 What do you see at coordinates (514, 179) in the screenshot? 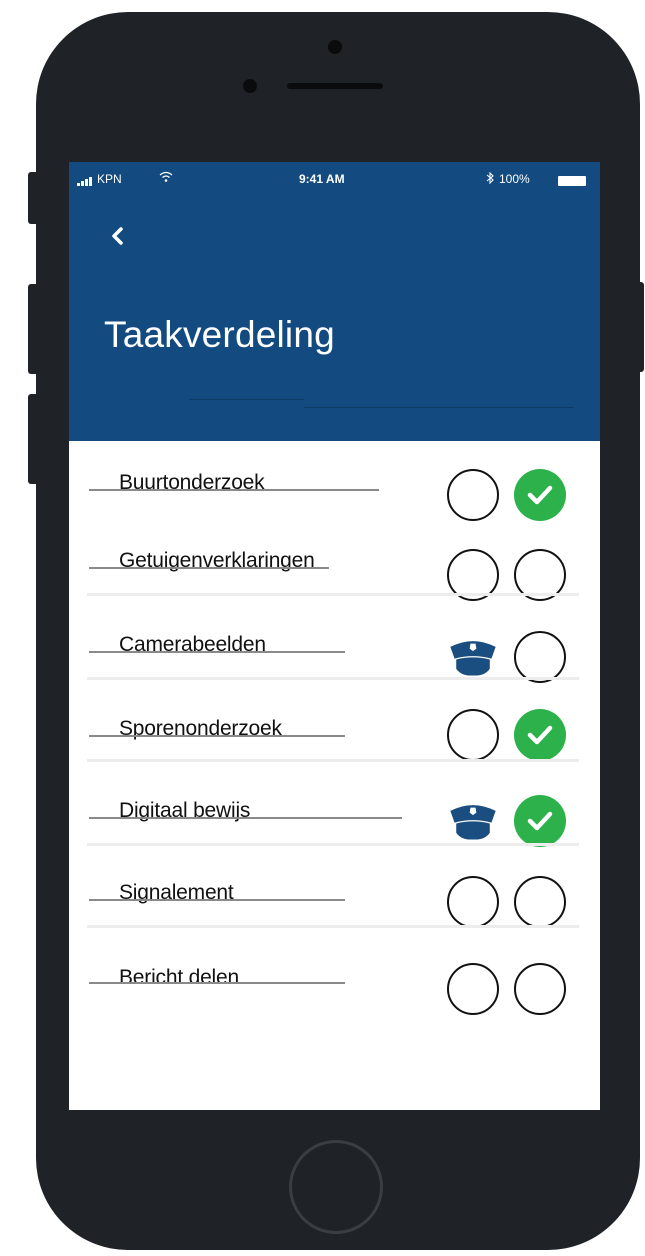
I see `battery-percentage: 100%` at bounding box center [514, 179].